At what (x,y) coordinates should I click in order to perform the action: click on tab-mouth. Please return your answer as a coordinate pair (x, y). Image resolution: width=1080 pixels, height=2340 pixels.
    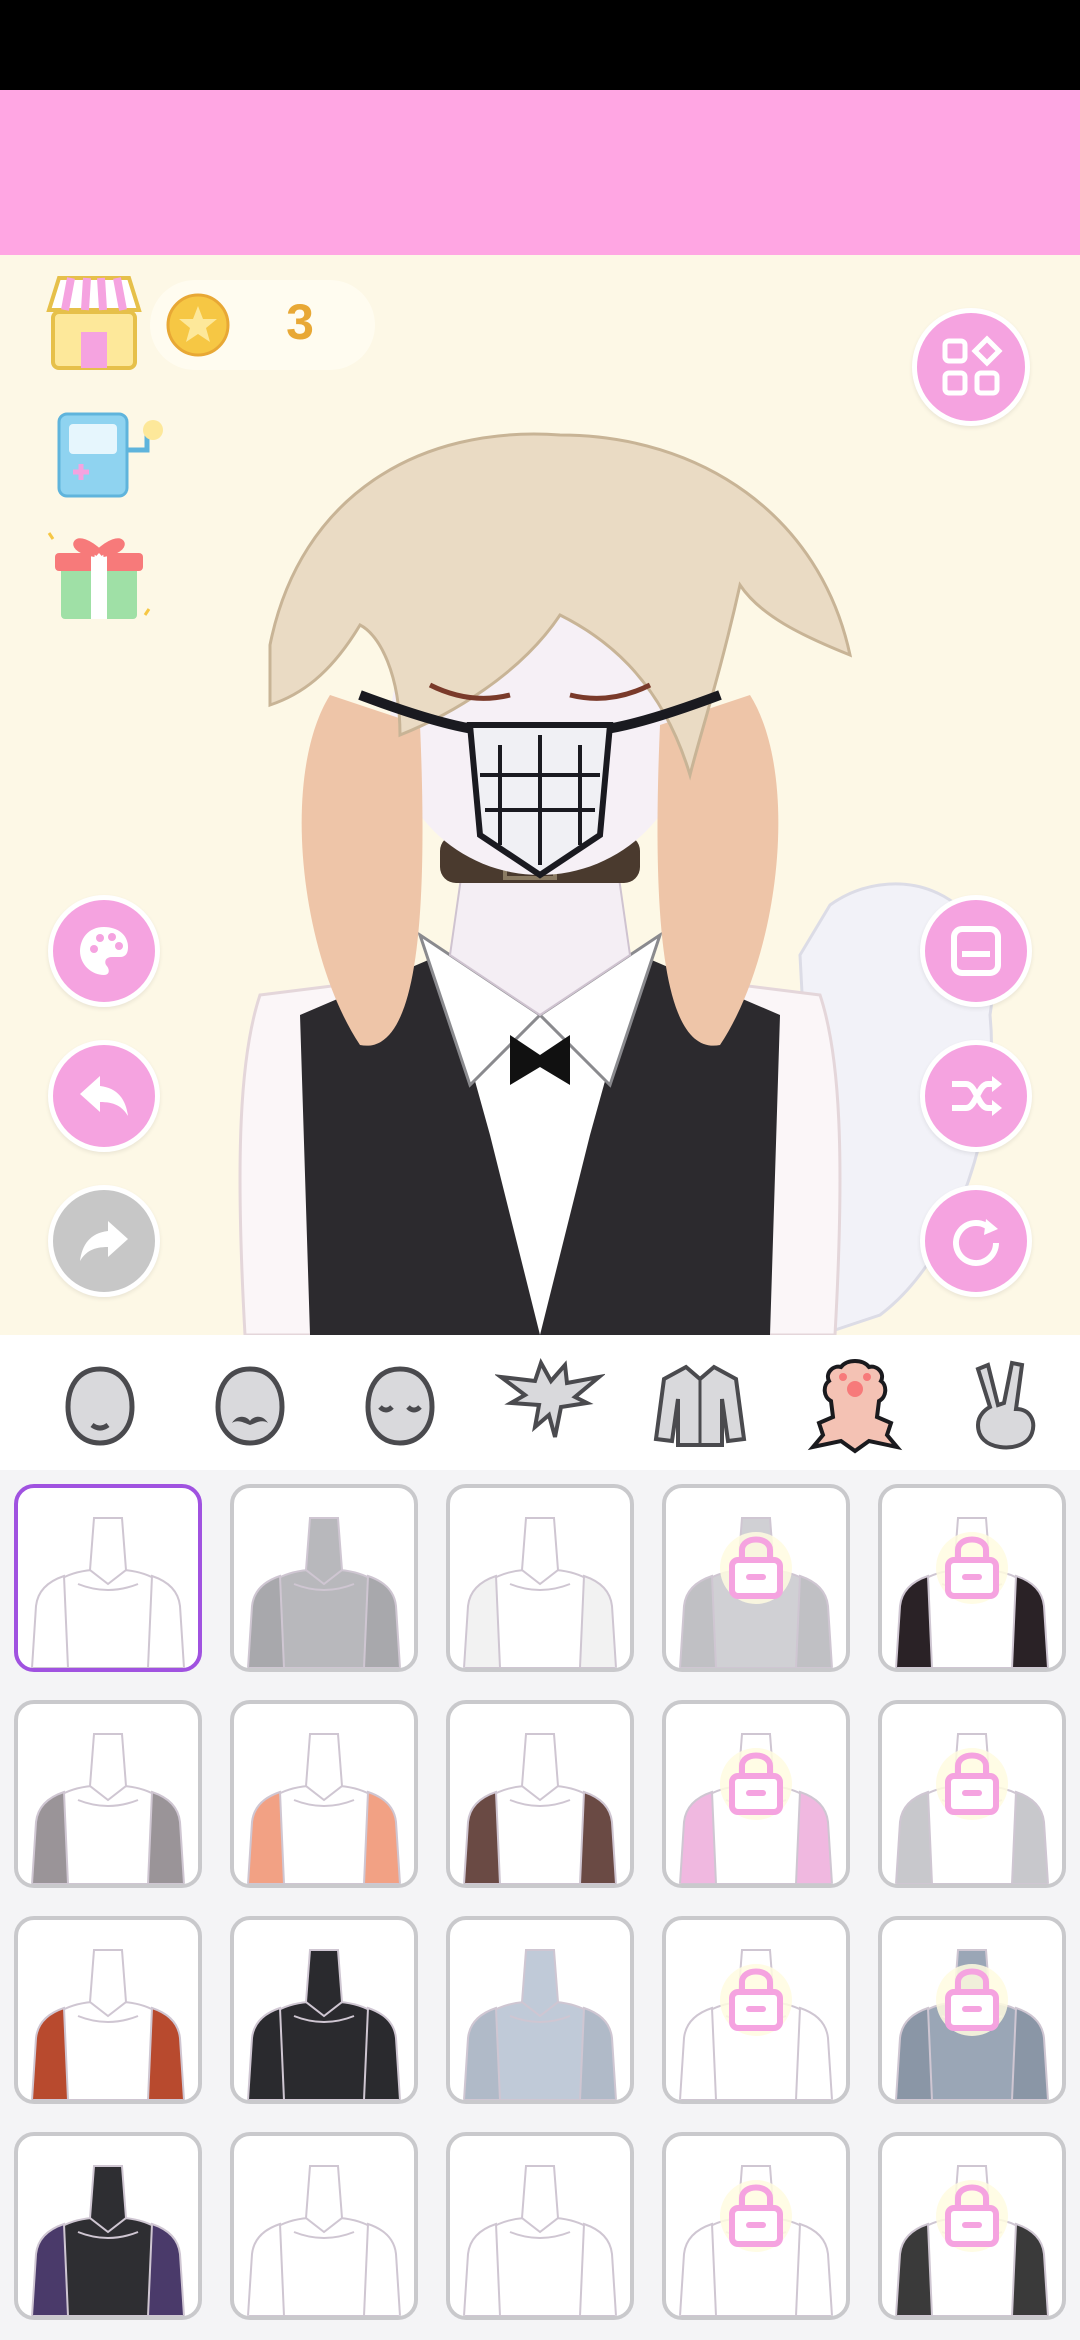
    Looking at the image, I should click on (250, 1405).